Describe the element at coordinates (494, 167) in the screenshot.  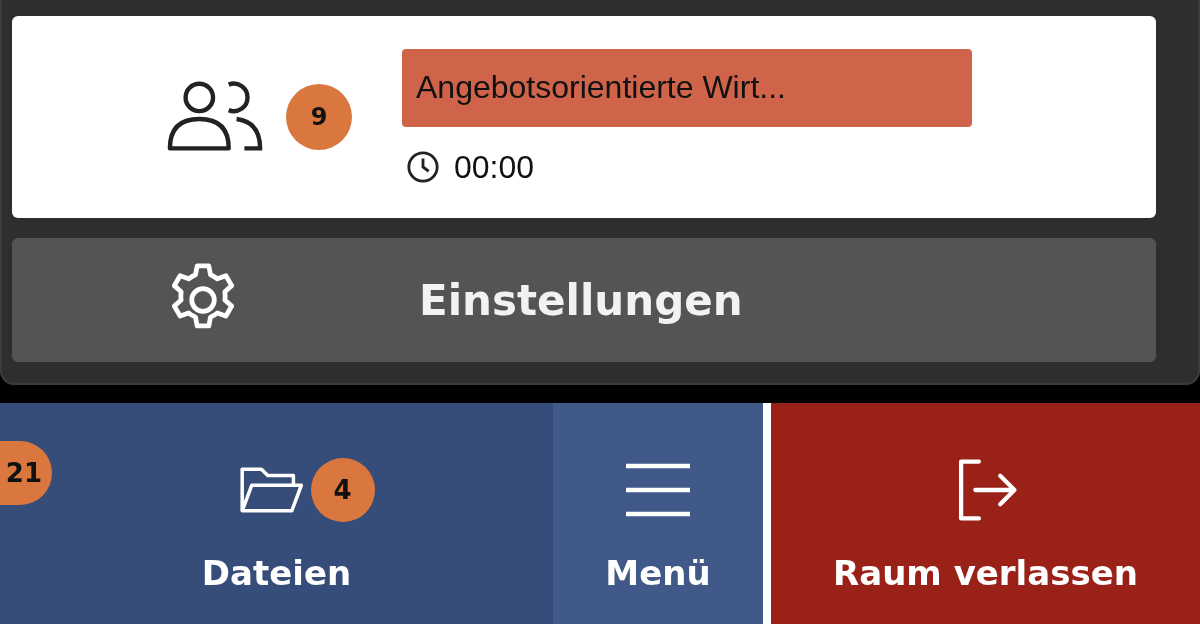
I see `time-label: 00:00` at that location.